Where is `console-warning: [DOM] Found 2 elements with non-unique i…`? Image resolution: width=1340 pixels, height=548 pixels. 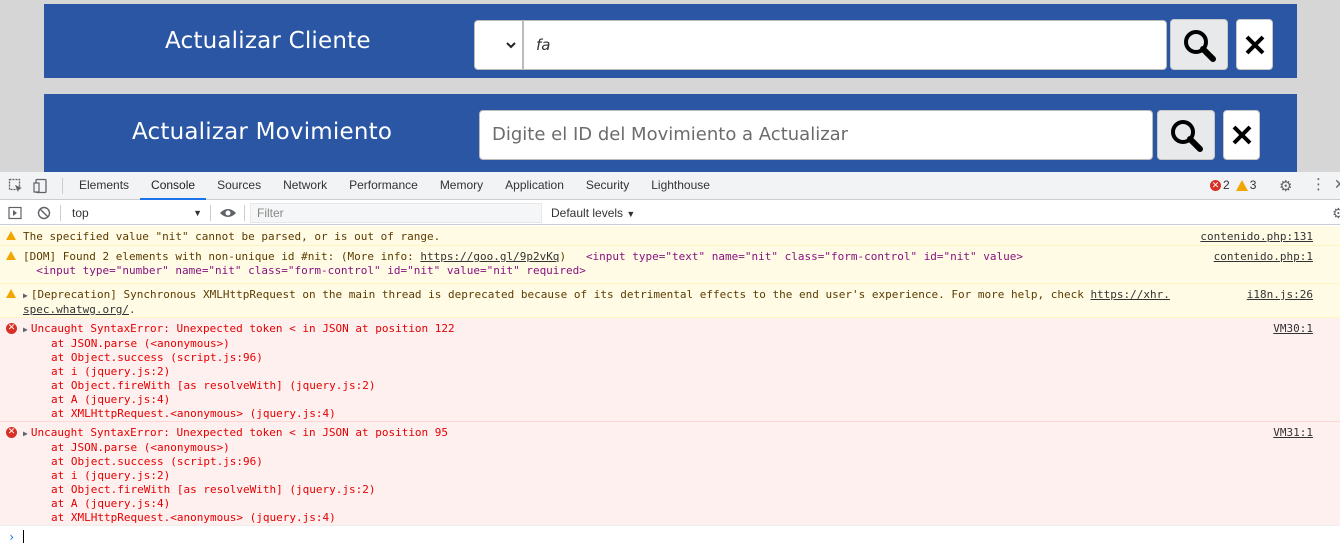 console-warning: [DOM] Found 2 elements with non-unique i… is located at coordinates (670, 265).